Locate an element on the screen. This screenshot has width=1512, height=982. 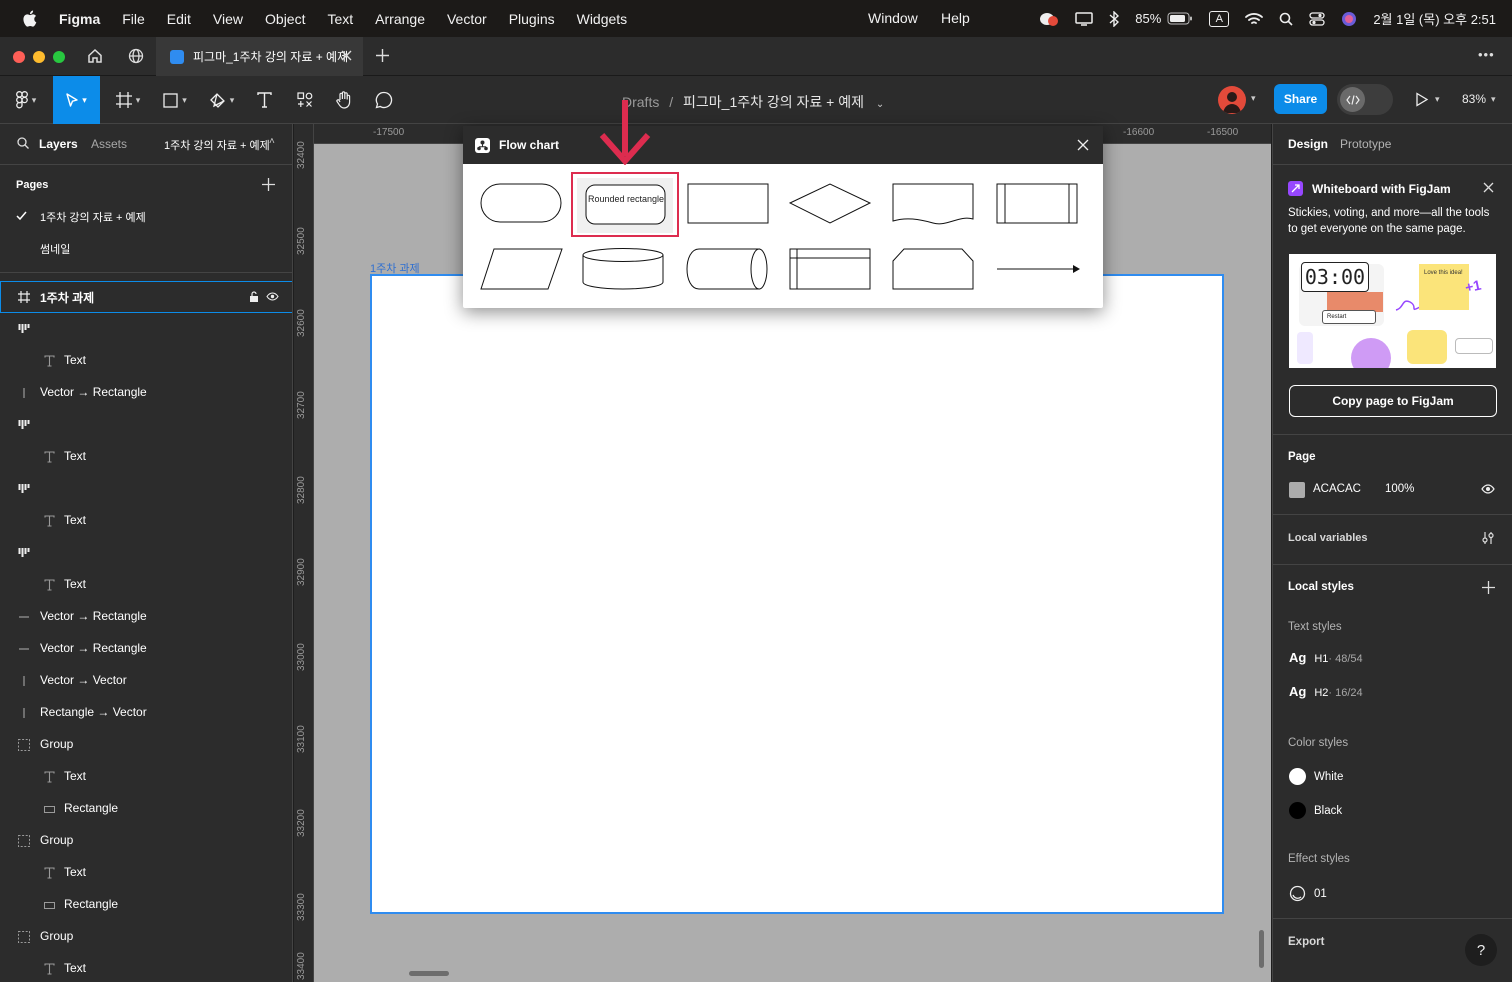
minimize-window-button is located at coordinates (39, 57).